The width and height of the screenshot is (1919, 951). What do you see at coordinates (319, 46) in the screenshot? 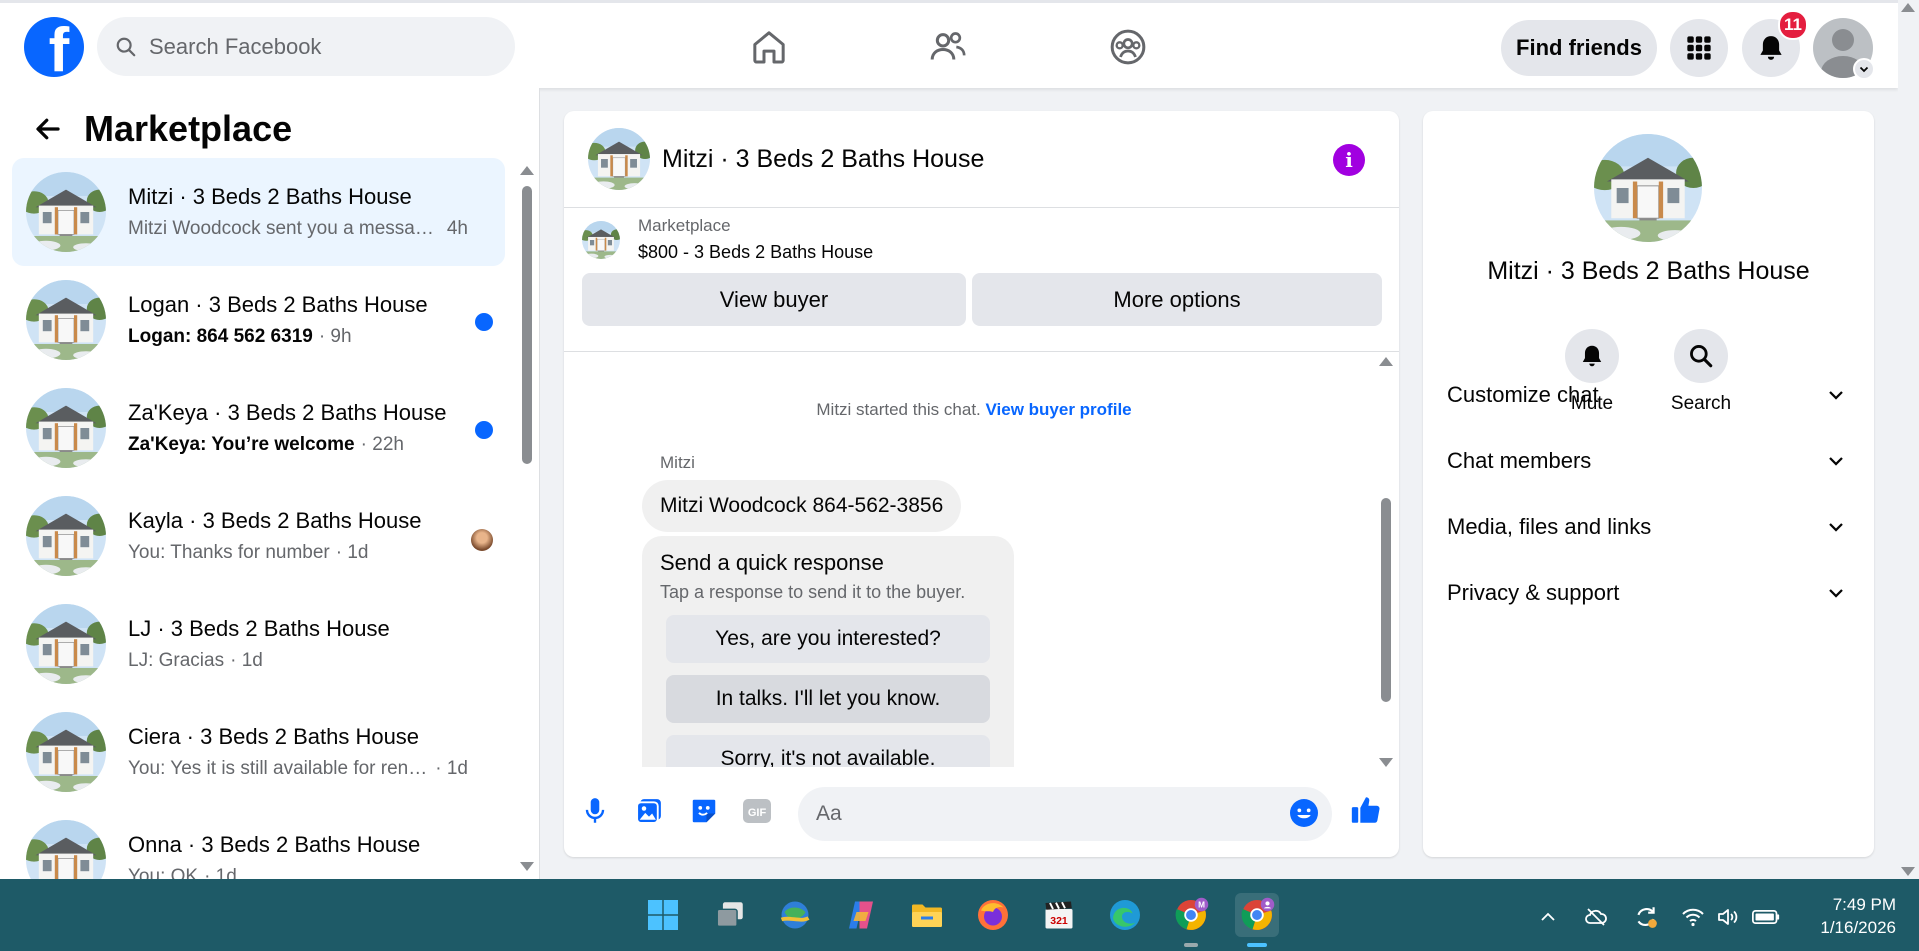
I see `search-input` at bounding box center [319, 46].